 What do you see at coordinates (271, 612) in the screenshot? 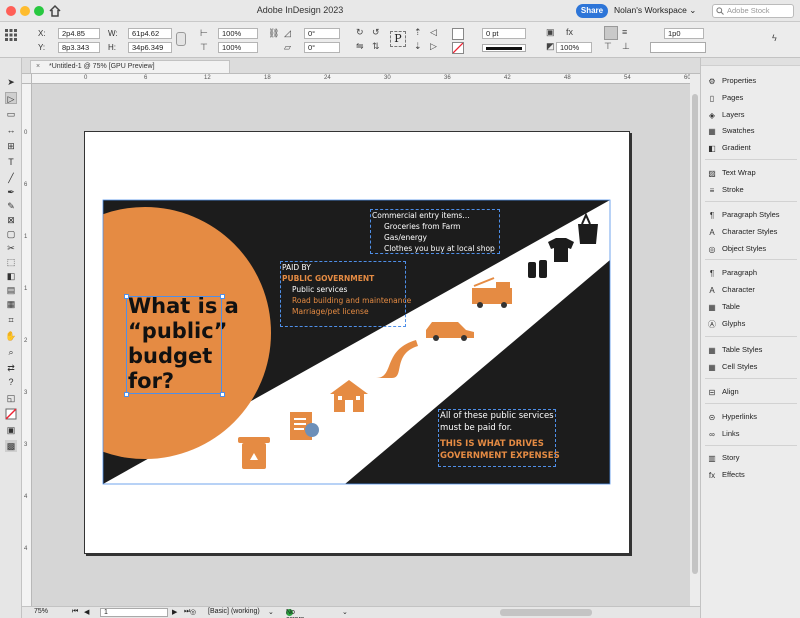
I see `style-source-chevron-icon: ⌄` at bounding box center [271, 612].